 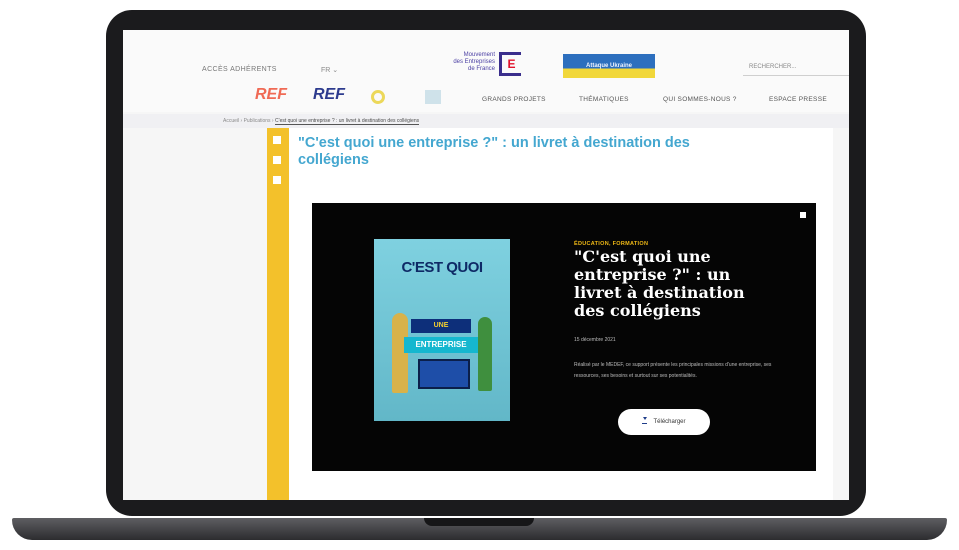 I want to click on book-cover: C'EST QUOI UNE ENTREPRISE, so click(x=442, y=330).